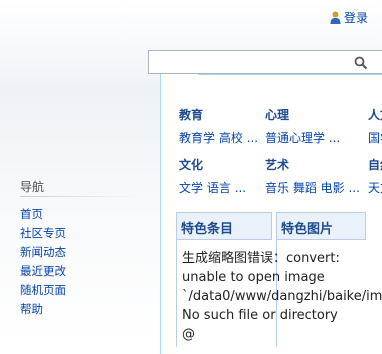 The width and height of the screenshot is (382, 354). Describe the element at coordinates (302, 114) in the screenshot. I see `category-title: 心理` at that location.